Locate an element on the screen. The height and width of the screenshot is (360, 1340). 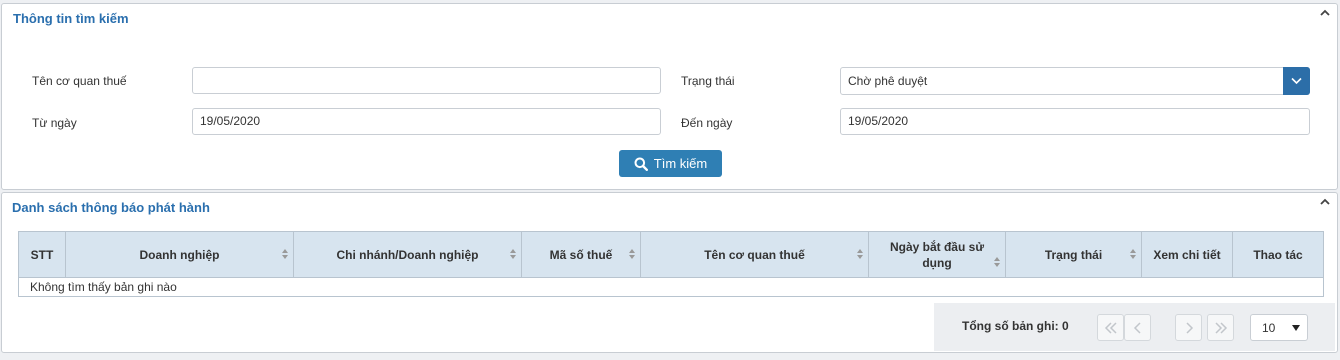
search-panel-title: Thông tin tìm kiếm is located at coordinates (71, 18).